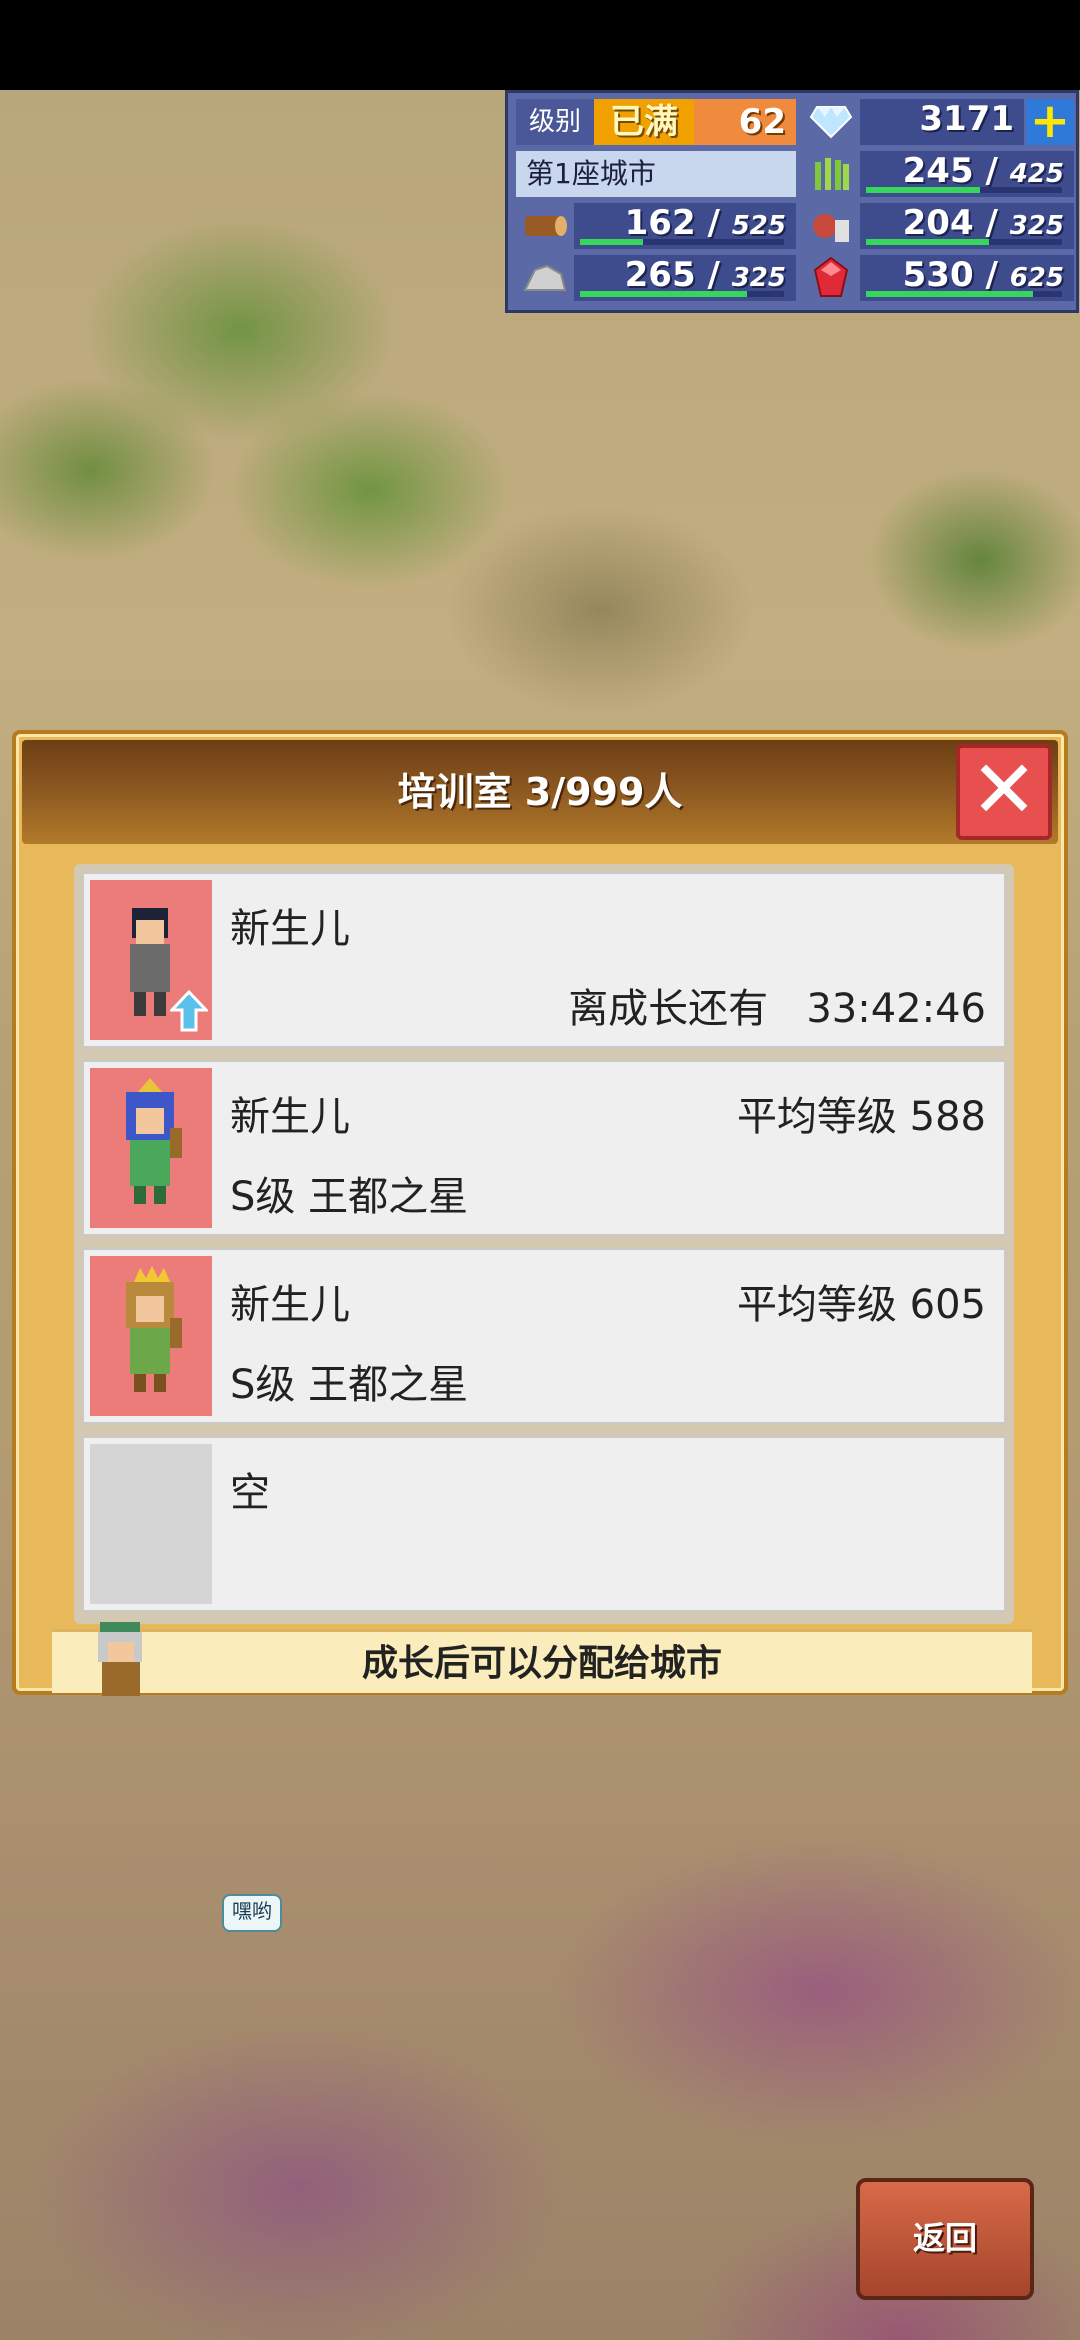 This screenshot has height=2340, width=1080. What do you see at coordinates (777, 1009) in the screenshot?
I see `growth-countdown: 离成长还有 33:42:46` at bounding box center [777, 1009].